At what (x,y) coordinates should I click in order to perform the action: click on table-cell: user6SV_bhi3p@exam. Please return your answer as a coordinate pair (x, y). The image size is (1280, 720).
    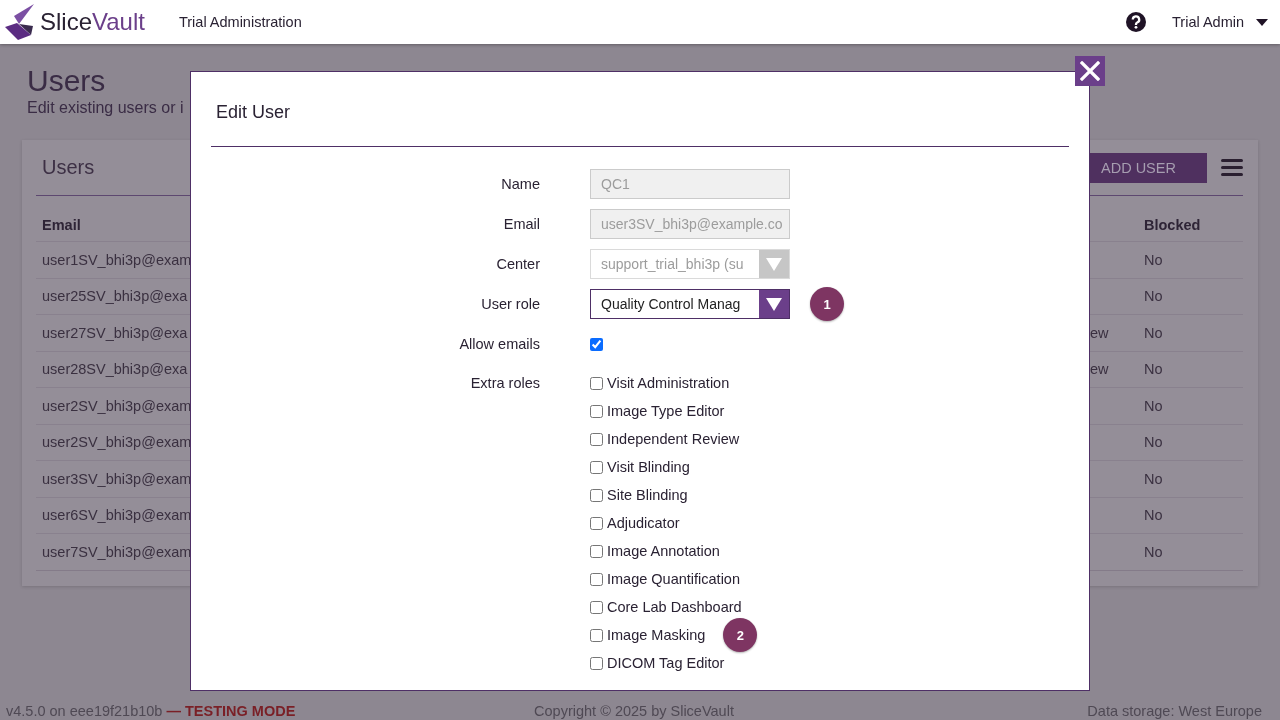
    Looking at the image, I should click on (117, 515).